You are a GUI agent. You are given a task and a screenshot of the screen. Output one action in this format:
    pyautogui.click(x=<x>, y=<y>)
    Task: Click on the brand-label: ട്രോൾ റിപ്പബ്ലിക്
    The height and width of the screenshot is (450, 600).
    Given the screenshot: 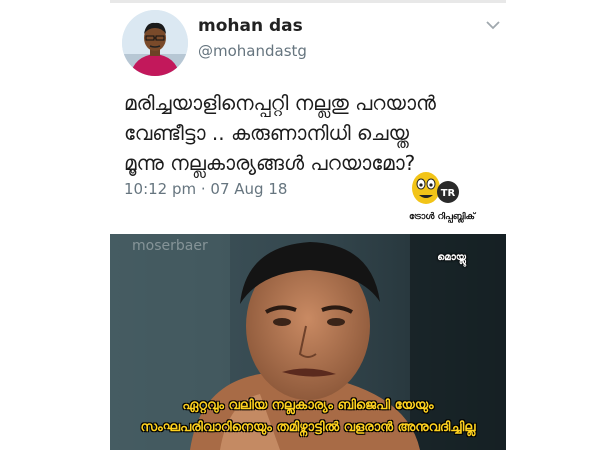 What is the action you would take?
    pyautogui.click(x=442, y=217)
    